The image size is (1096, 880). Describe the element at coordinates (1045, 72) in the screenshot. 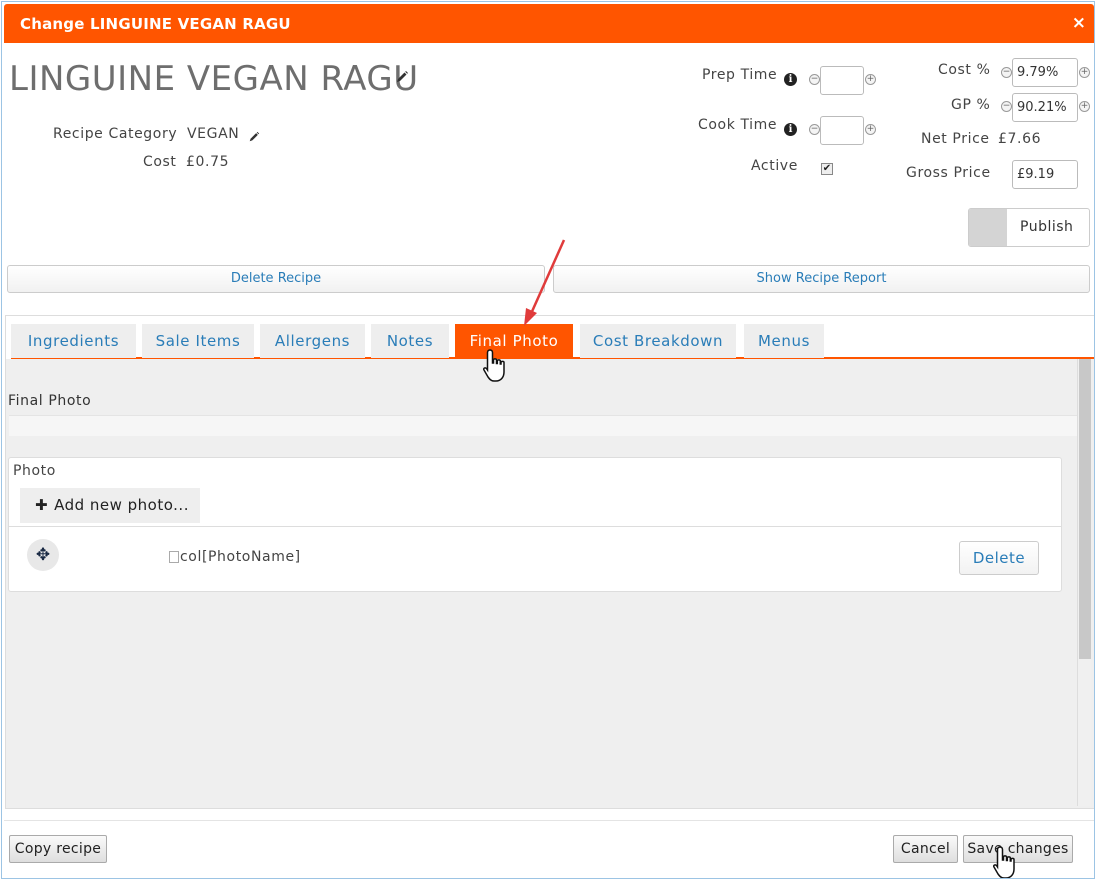

I see `cost-pct-input` at that location.